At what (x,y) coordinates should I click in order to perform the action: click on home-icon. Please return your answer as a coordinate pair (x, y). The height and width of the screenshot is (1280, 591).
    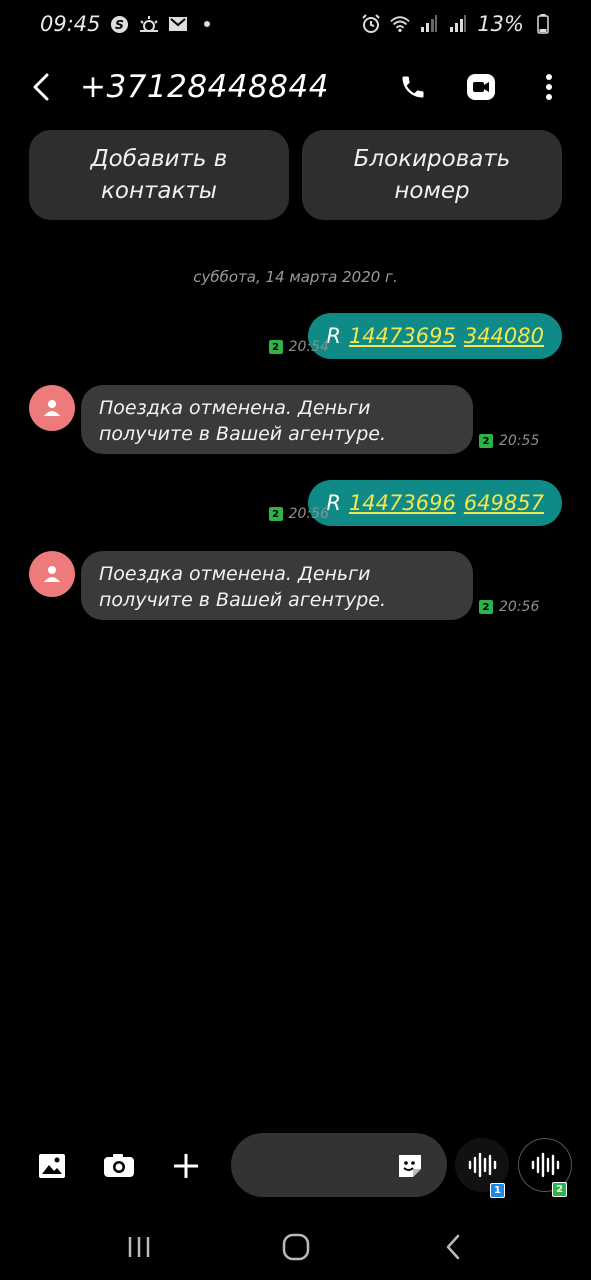
    Looking at the image, I should click on (295, 1247).